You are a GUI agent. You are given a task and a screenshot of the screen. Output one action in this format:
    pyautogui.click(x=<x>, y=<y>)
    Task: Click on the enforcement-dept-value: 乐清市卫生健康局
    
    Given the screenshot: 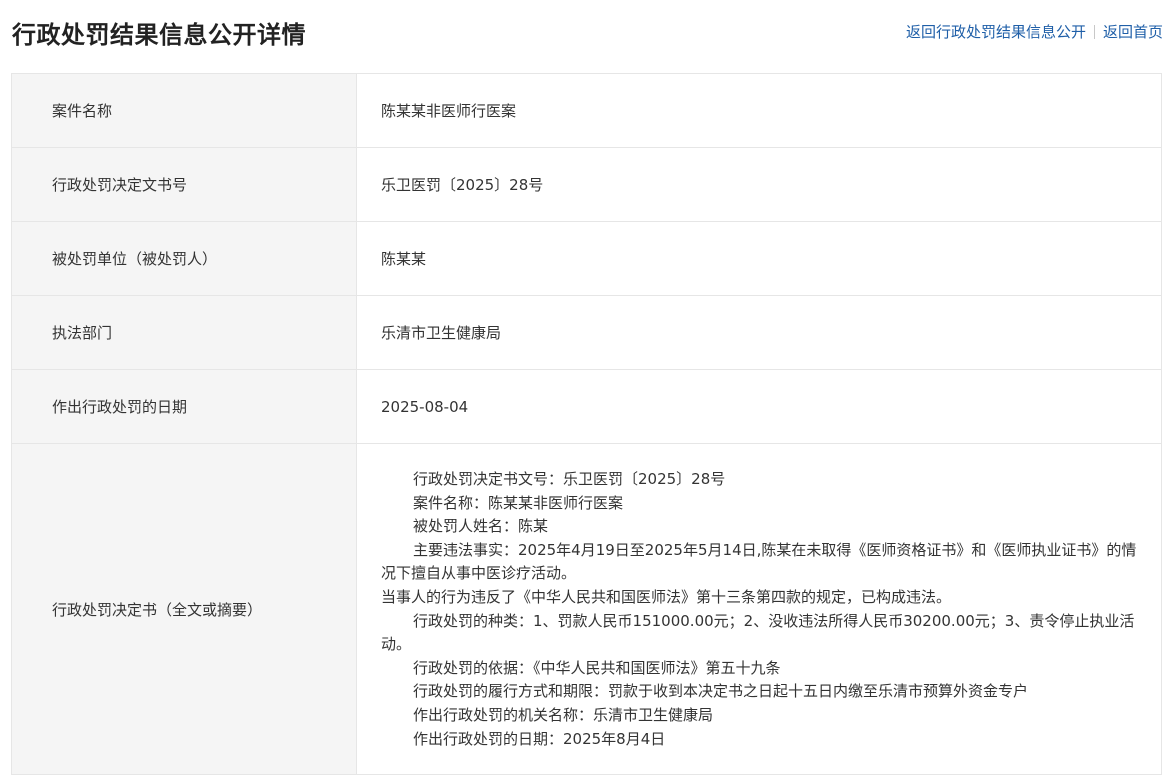 What is the action you would take?
    pyautogui.click(x=441, y=333)
    